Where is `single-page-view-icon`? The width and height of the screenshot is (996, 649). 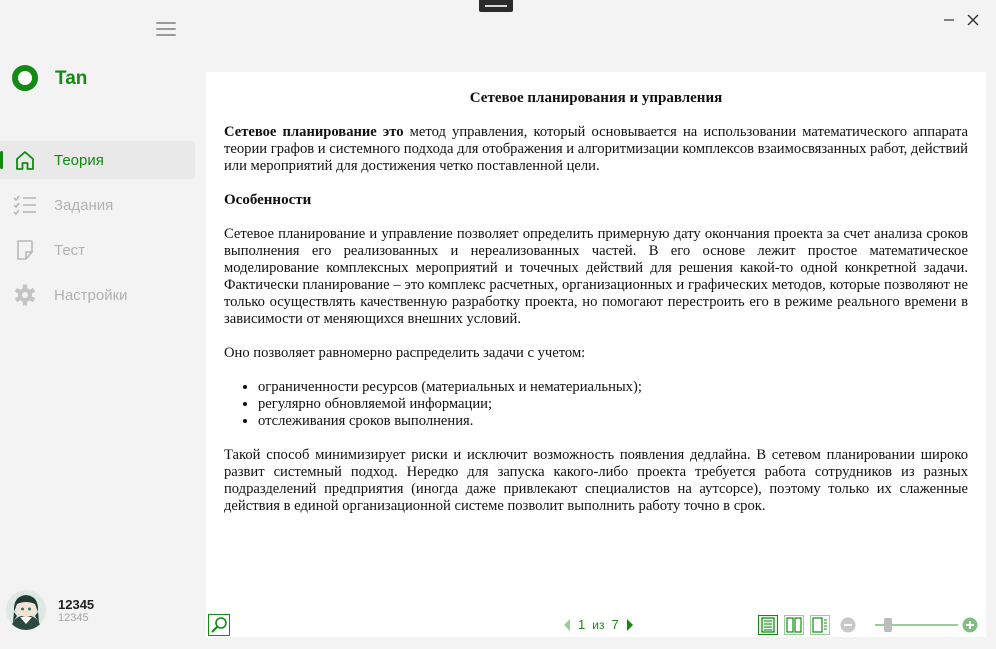 single-page-view-icon is located at coordinates (768, 625).